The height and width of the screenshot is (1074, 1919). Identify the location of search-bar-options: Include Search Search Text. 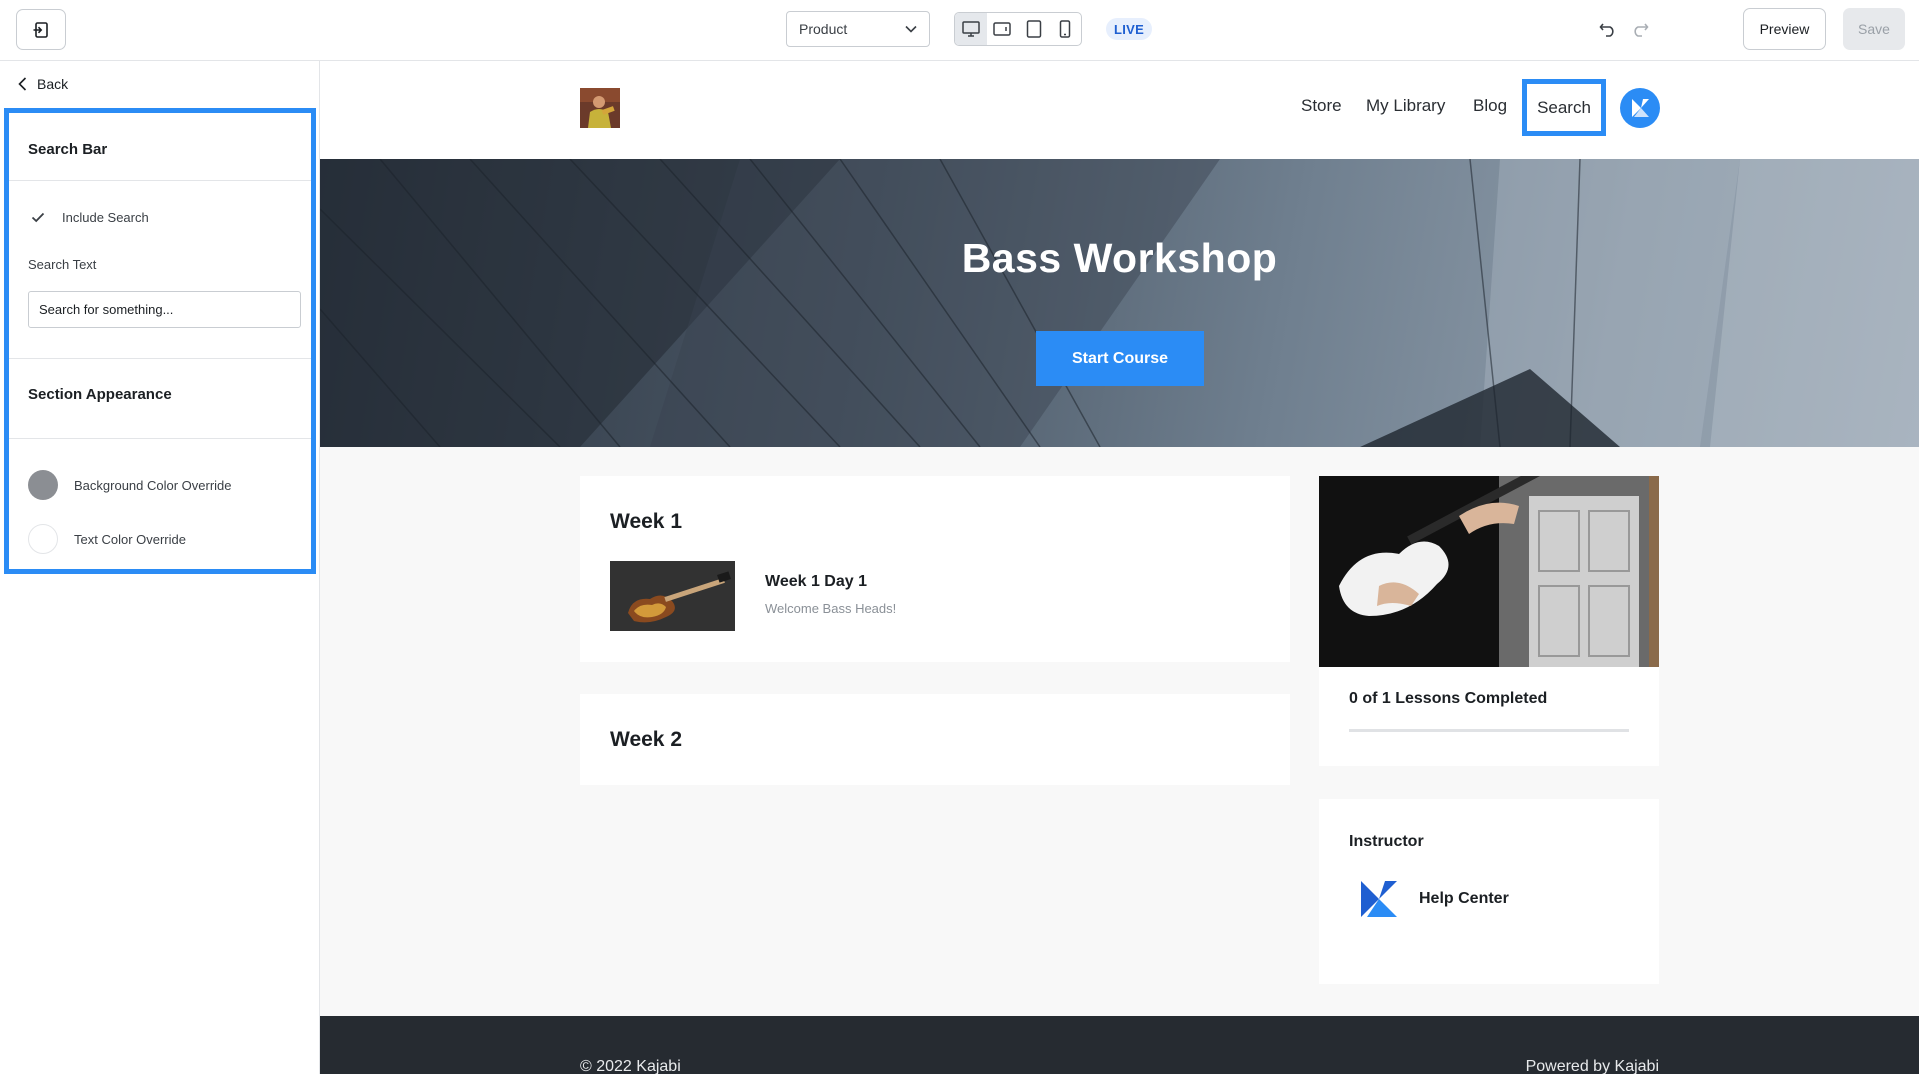
(160, 270).